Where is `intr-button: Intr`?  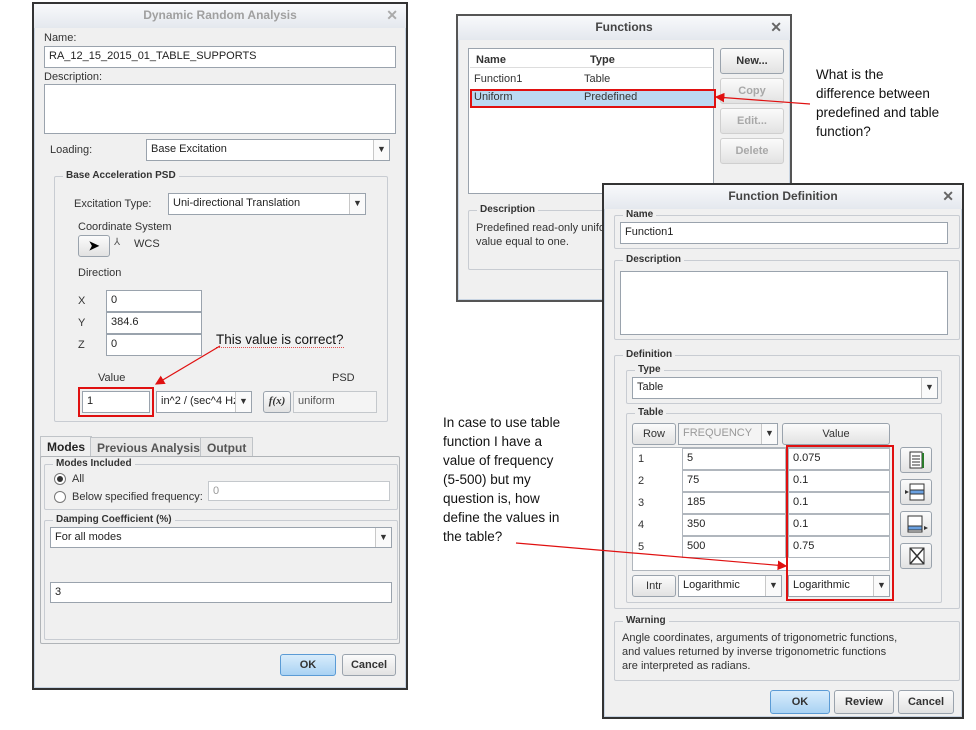
intr-button: Intr is located at coordinates (654, 586).